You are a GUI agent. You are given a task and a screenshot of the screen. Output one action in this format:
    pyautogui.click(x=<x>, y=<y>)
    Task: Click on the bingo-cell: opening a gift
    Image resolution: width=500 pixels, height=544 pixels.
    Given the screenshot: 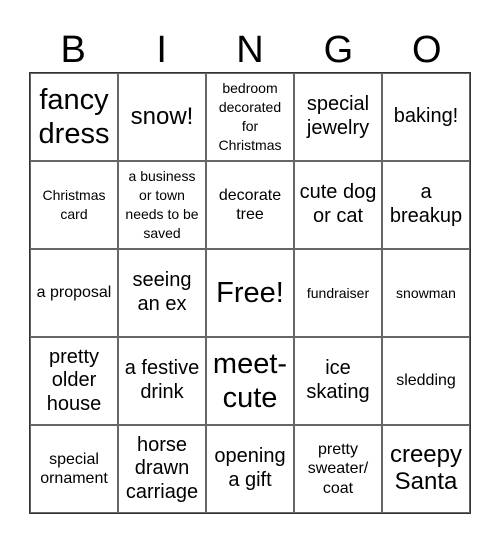 What is the action you would take?
    pyautogui.click(x=250, y=469)
    